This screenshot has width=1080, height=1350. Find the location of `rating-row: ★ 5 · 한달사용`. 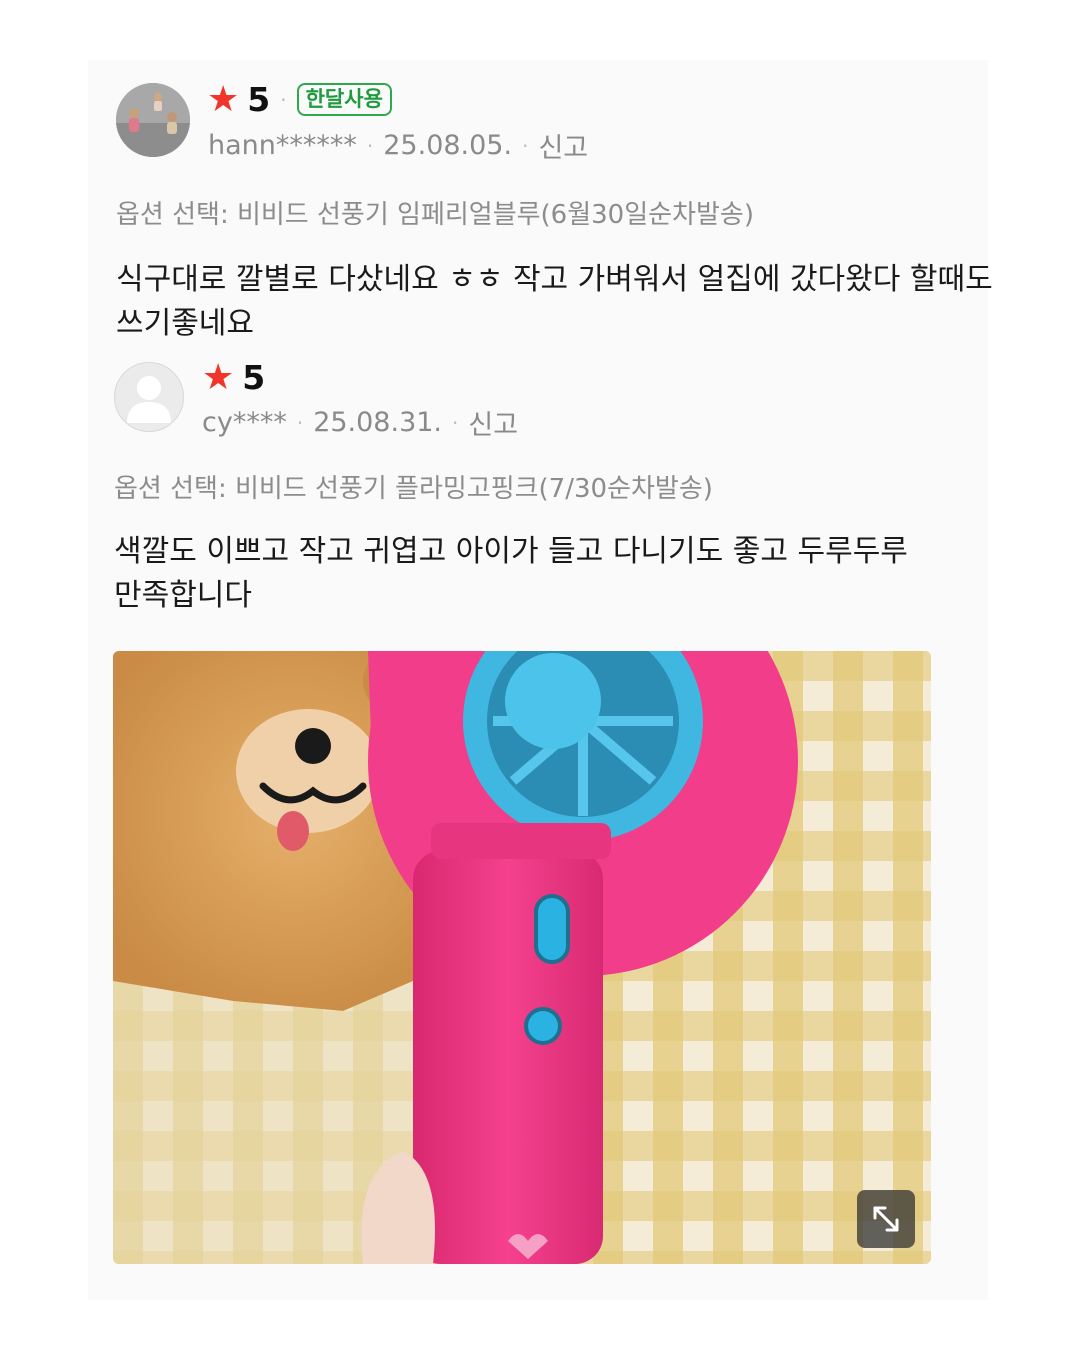

rating-row: ★ 5 · 한달사용 is located at coordinates (299, 99).